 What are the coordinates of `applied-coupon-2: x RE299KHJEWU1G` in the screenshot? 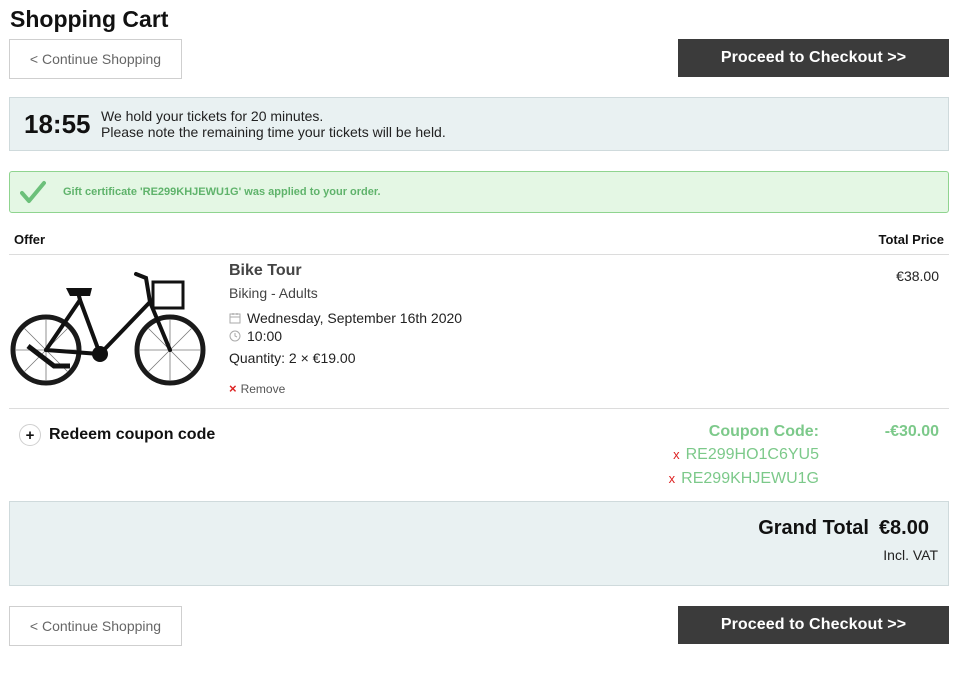 It's located at (744, 479).